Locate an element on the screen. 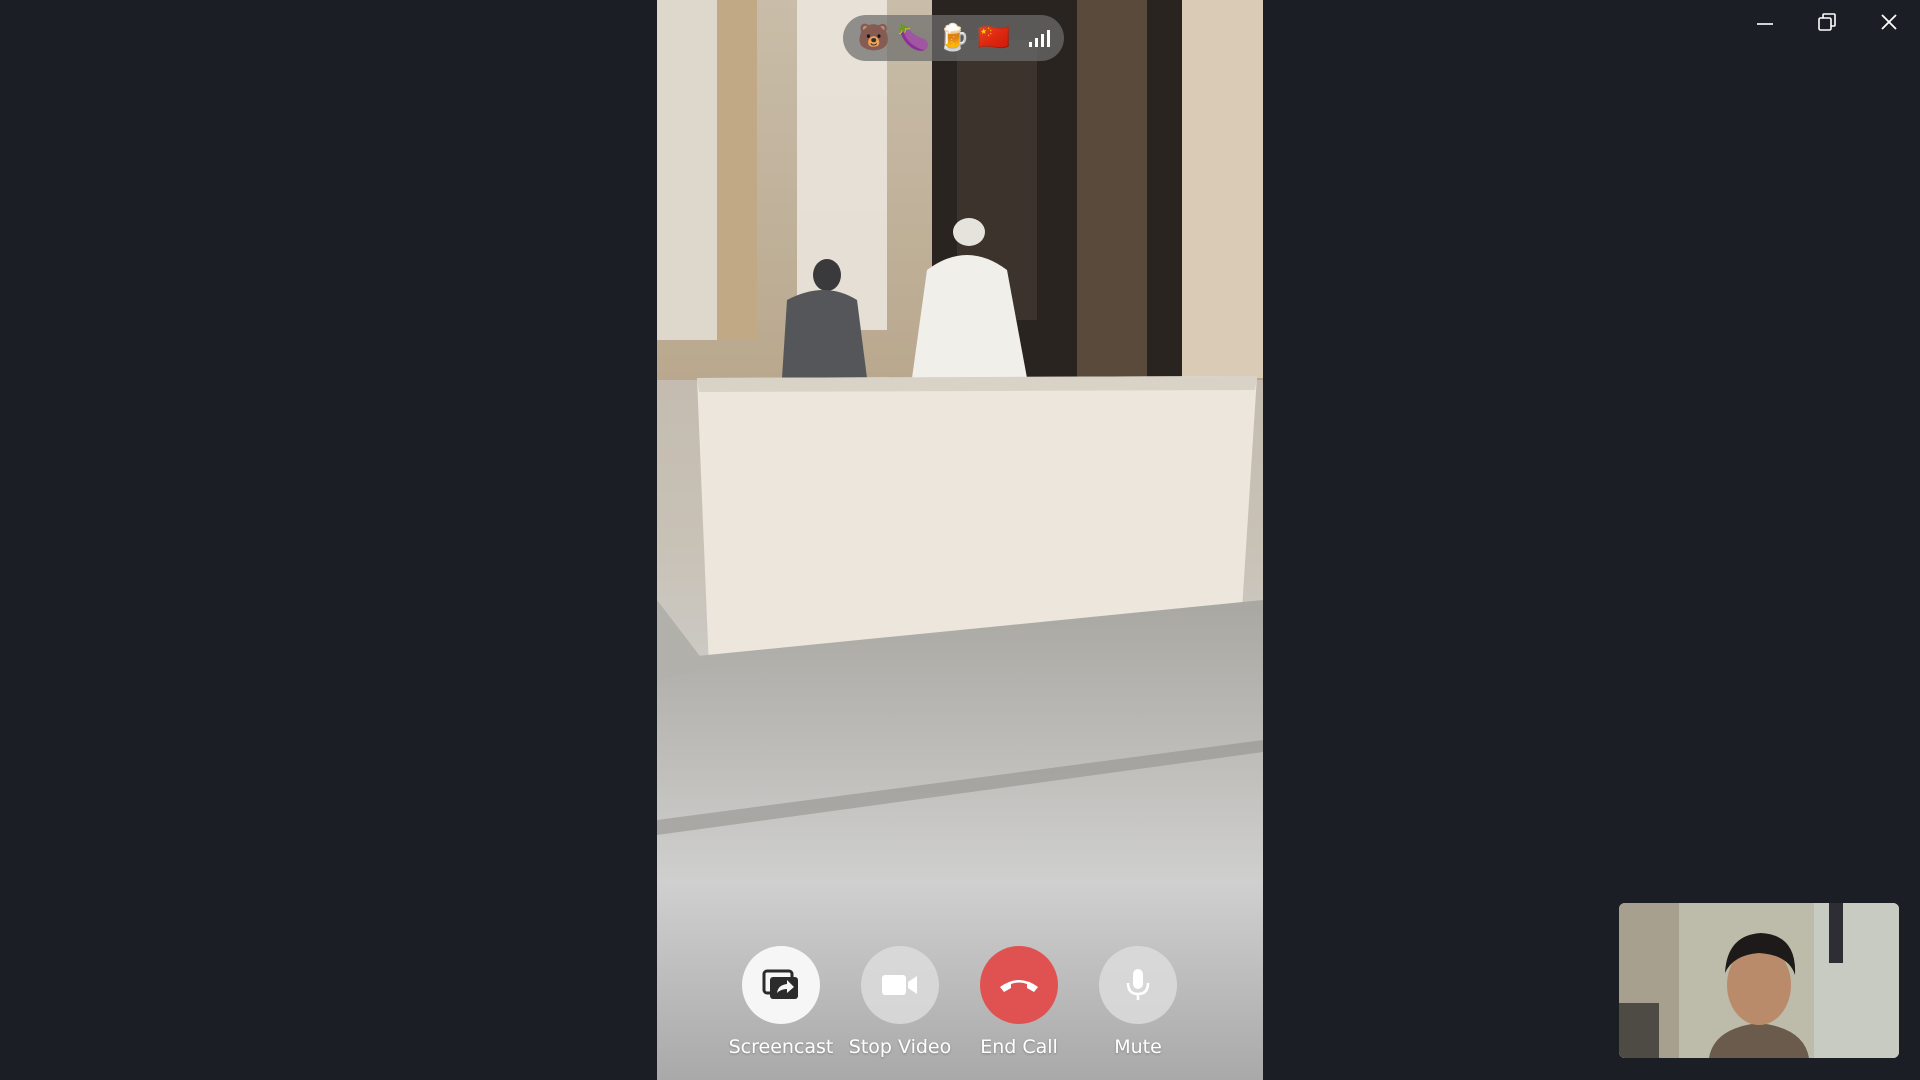 This screenshot has height=1080, width=1920. beer-emoji: 🍺 is located at coordinates (954, 38).